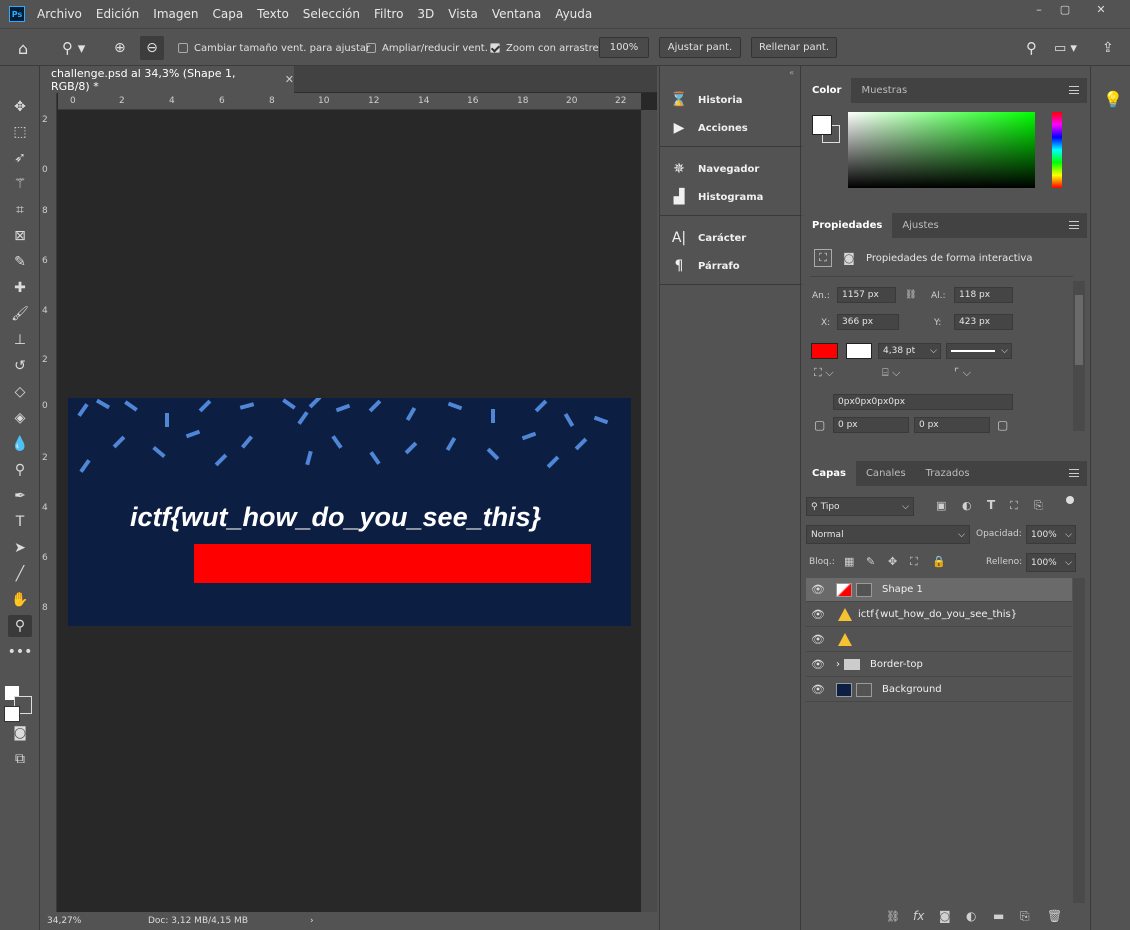 Image resolution: width=1130 pixels, height=930 pixels. Describe the element at coordinates (829, 473) in the screenshot. I see `tab-capas: Capas` at that location.